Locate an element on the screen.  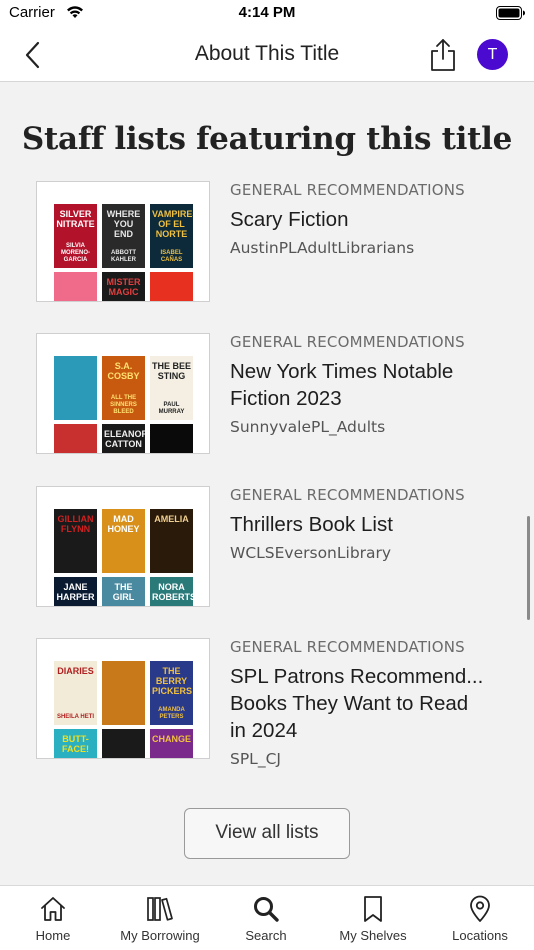
book-cover: S.A. COSBY ALL THE SINNERS BLEED is located at coordinates (123, 388).